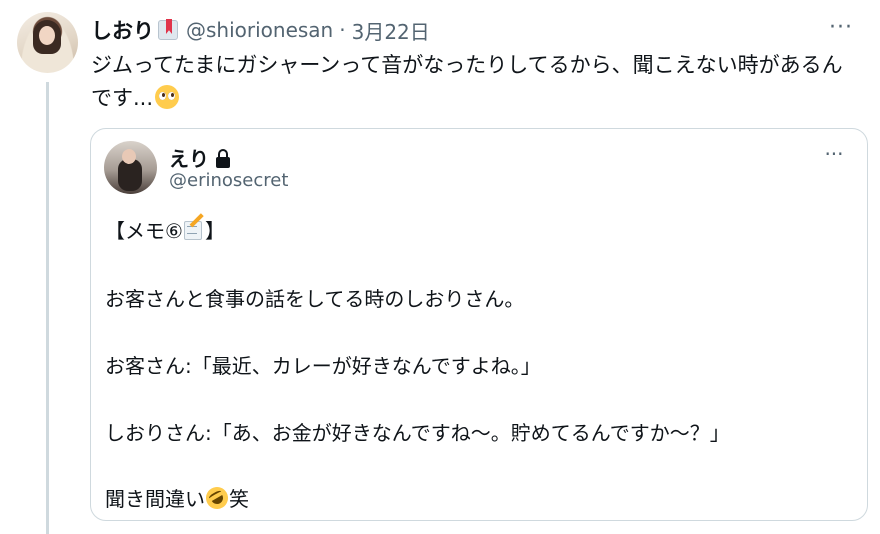 Image resolution: width=880 pixels, height=534 pixels. I want to click on more-options-icon: ···, so click(841, 27).